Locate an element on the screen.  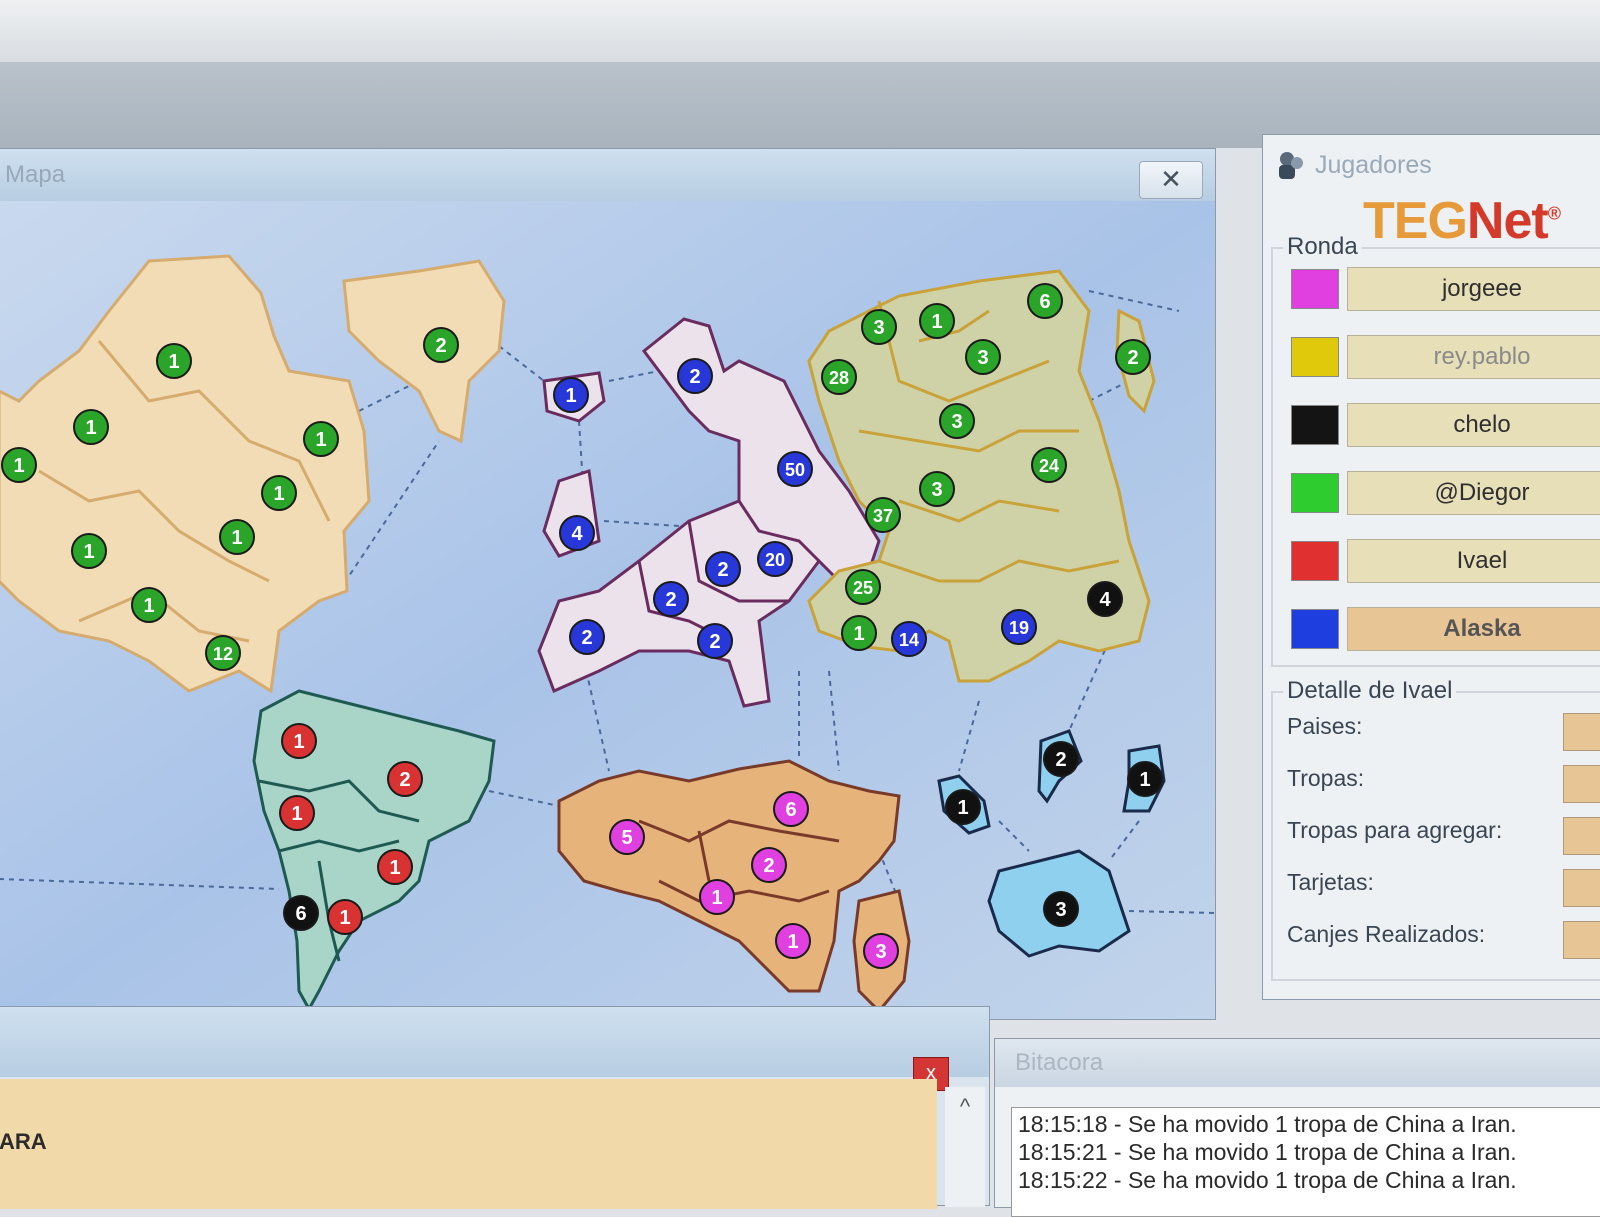
player-row: chelo is located at coordinates (1445, 426).